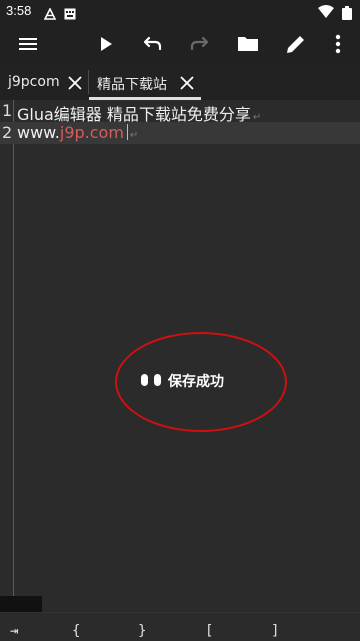 The image size is (360, 641). Describe the element at coordinates (34, 82) in the screenshot. I see `tab-label: j9pcom` at that location.